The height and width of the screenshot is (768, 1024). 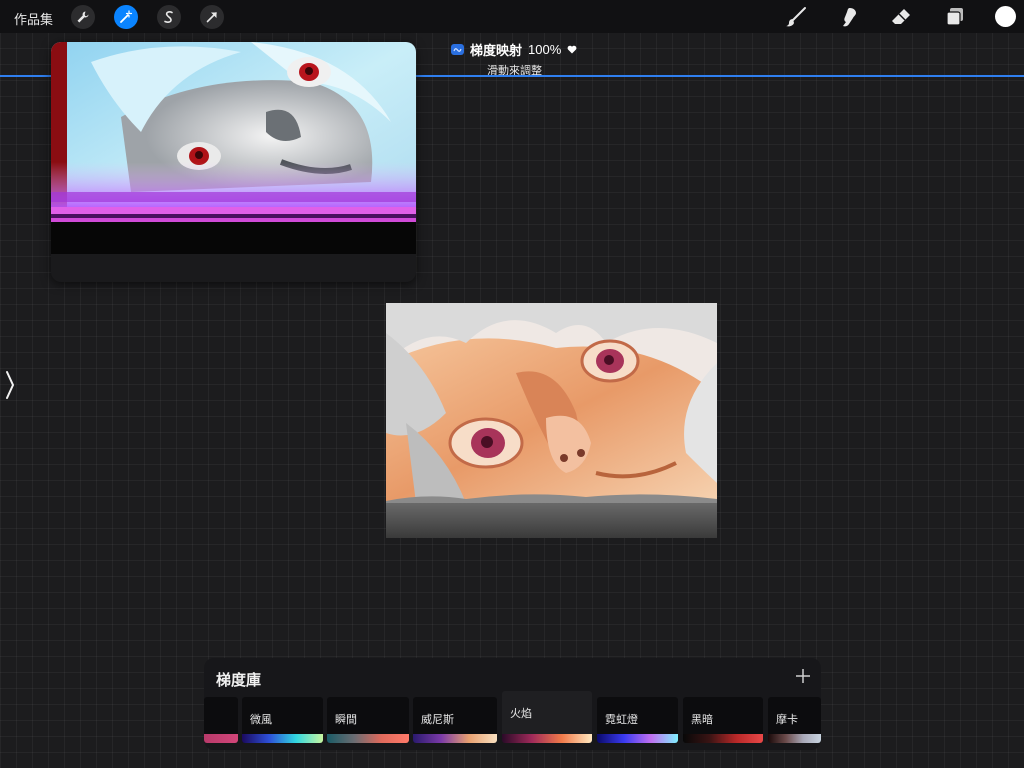 What do you see at coordinates (126, 17) in the screenshot?
I see `magic-wand-icon` at bounding box center [126, 17].